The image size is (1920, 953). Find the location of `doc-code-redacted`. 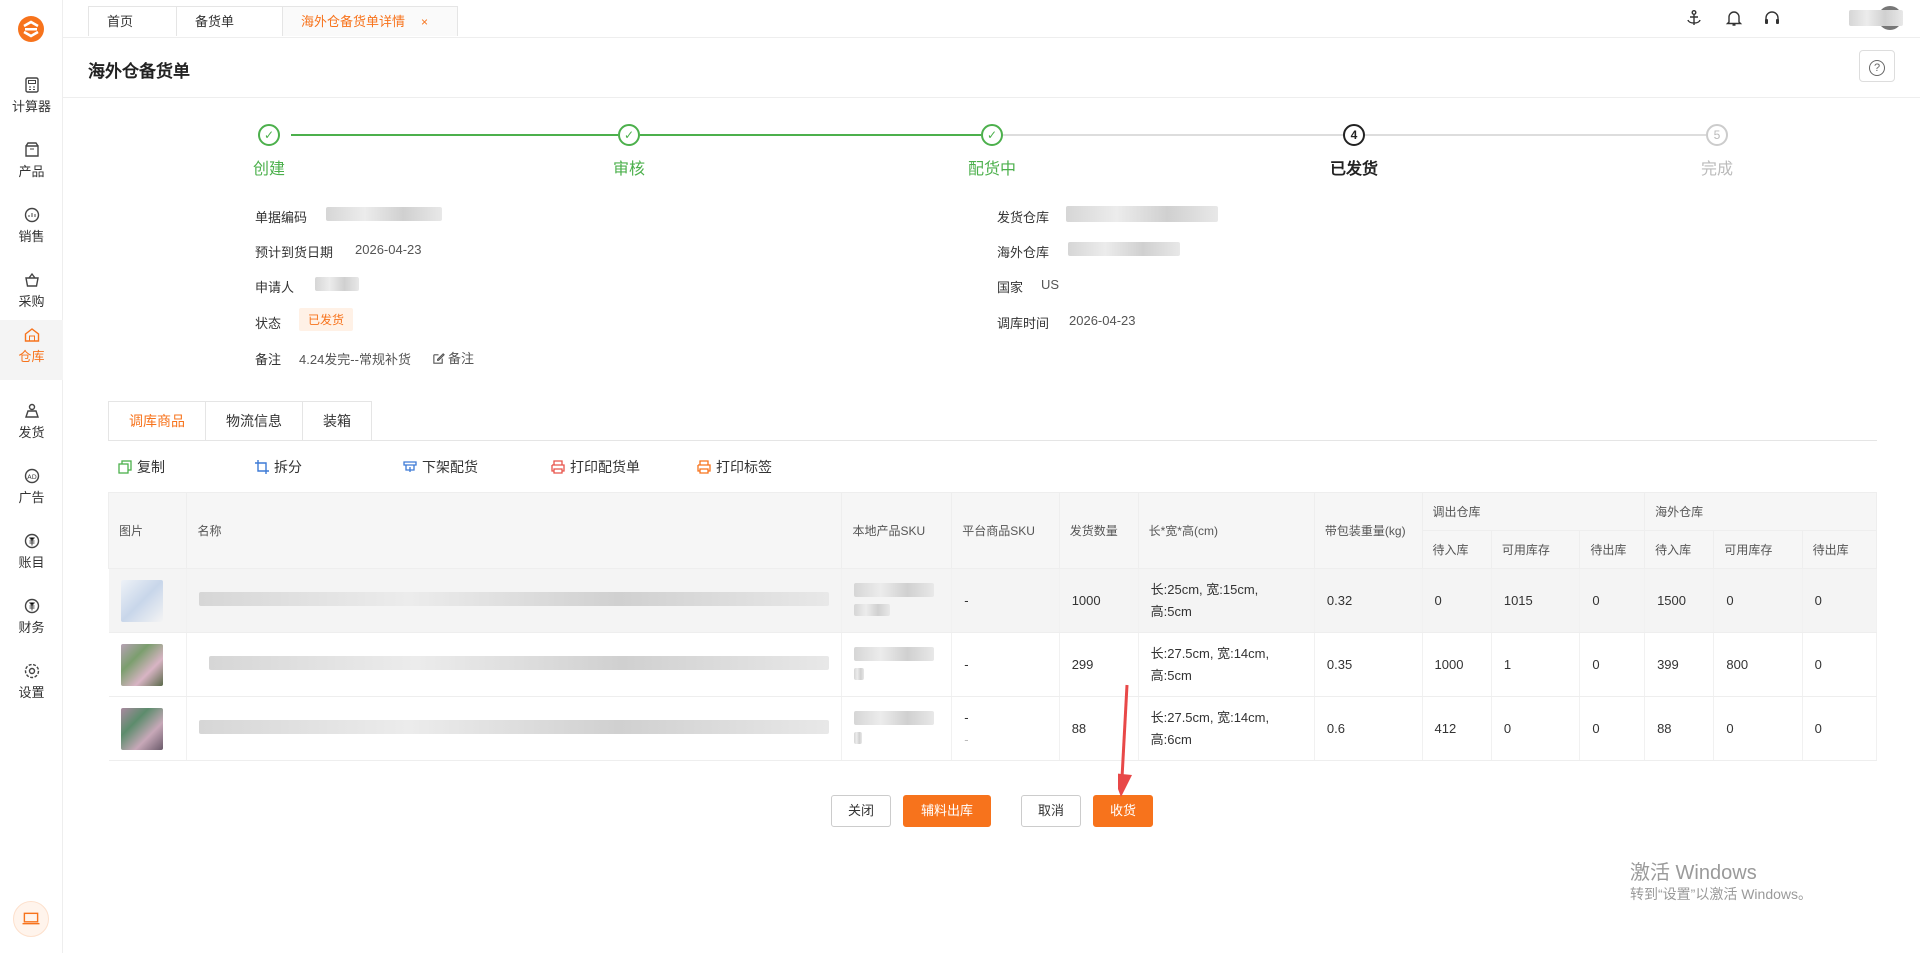

doc-code-redacted is located at coordinates (384, 214).